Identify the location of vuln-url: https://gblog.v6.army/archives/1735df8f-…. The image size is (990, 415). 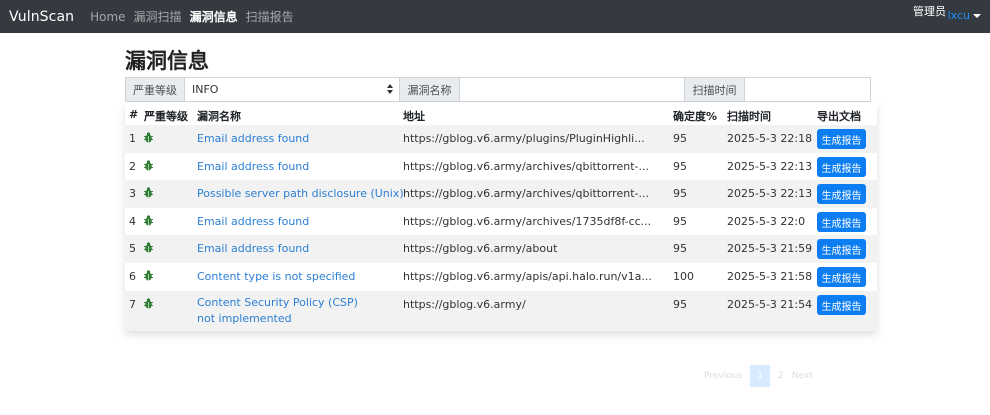
(527, 221).